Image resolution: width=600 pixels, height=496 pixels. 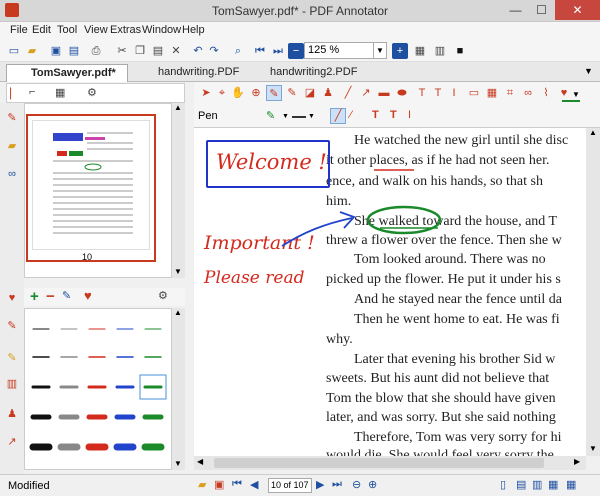 What do you see at coordinates (140, 51) in the screenshot?
I see `copy-icon: ❐` at bounding box center [140, 51].